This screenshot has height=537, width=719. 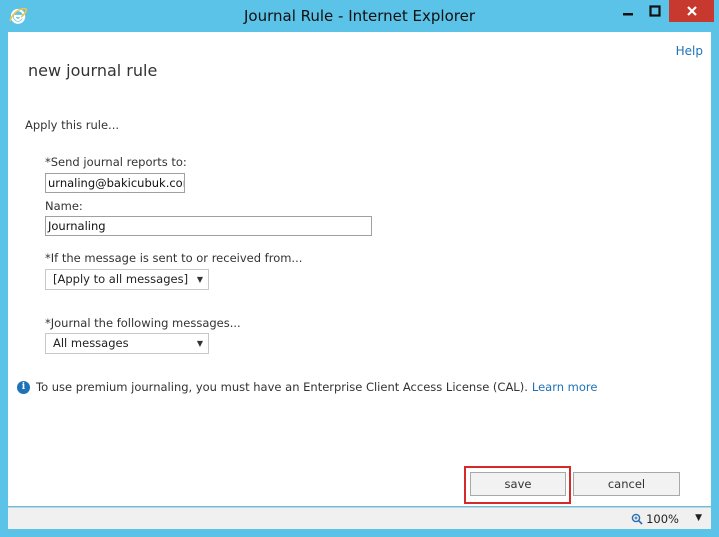 I want to click on learn-more-link: Learn more, so click(x=565, y=387).